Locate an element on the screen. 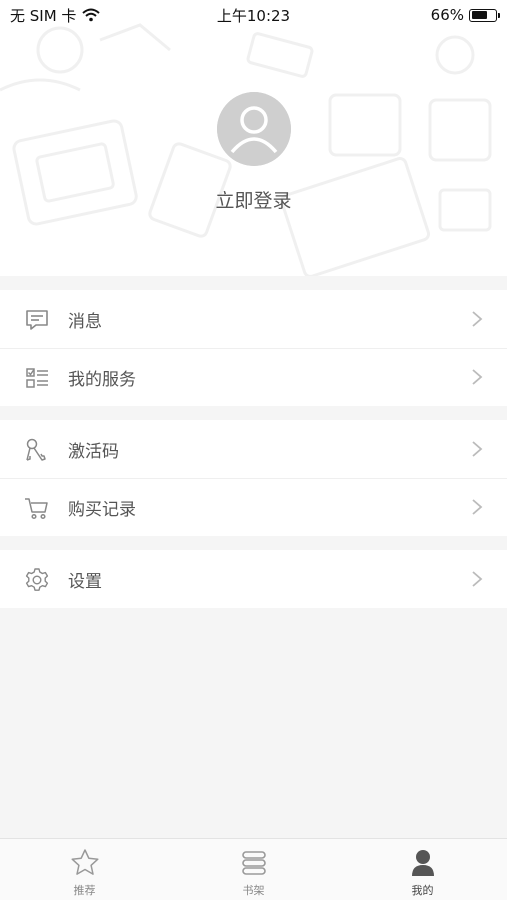 This screenshot has width=507, height=900. menu-item-activation-code: 激活码 is located at coordinates (253, 449).